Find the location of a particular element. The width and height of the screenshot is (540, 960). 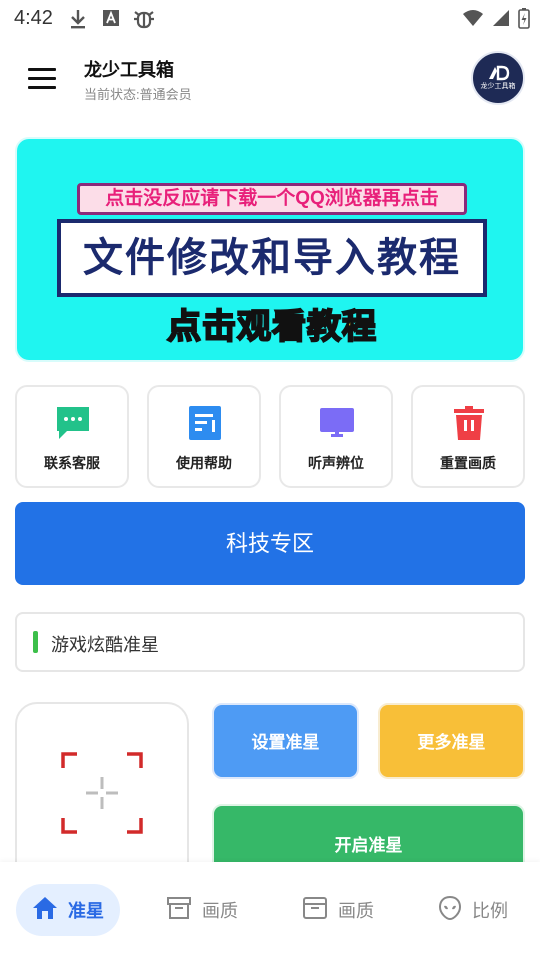

banner-hint-text: 点击没反应请下载一个QQ浏览器再点击 is located at coordinates (272, 199).